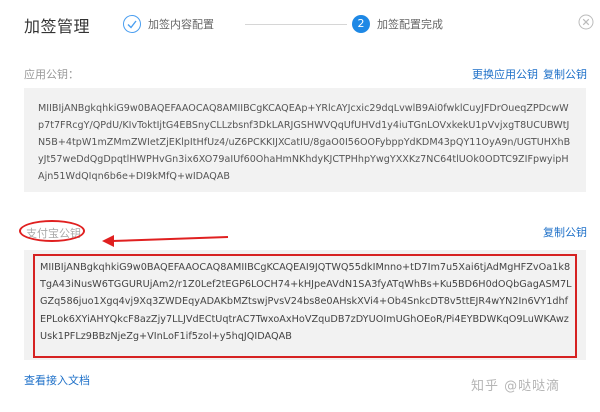 This screenshot has height=412, width=600. What do you see at coordinates (586, 22) in the screenshot?
I see `close-icon` at bounding box center [586, 22].